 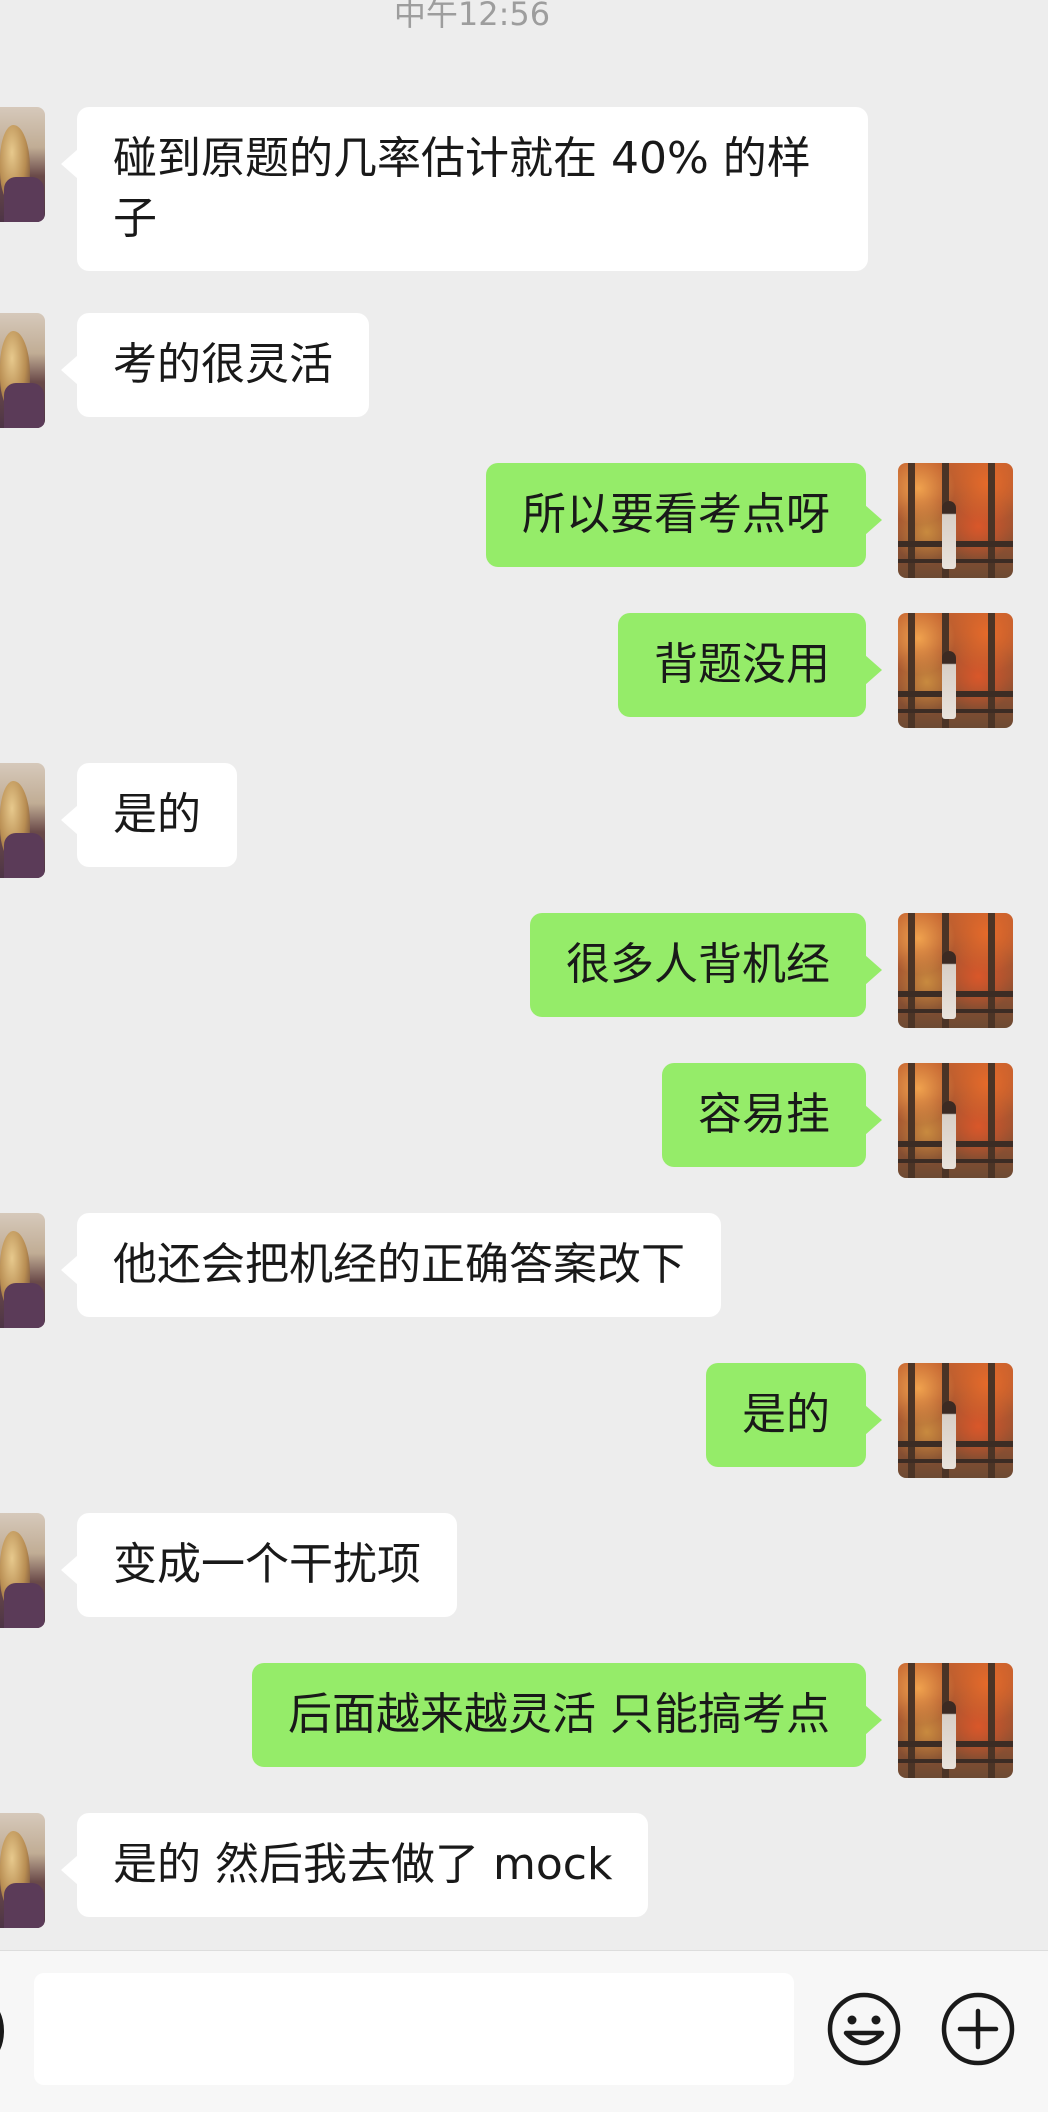 I want to click on message-bubble-outgoing: 是的, so click(x=794, y=1415).